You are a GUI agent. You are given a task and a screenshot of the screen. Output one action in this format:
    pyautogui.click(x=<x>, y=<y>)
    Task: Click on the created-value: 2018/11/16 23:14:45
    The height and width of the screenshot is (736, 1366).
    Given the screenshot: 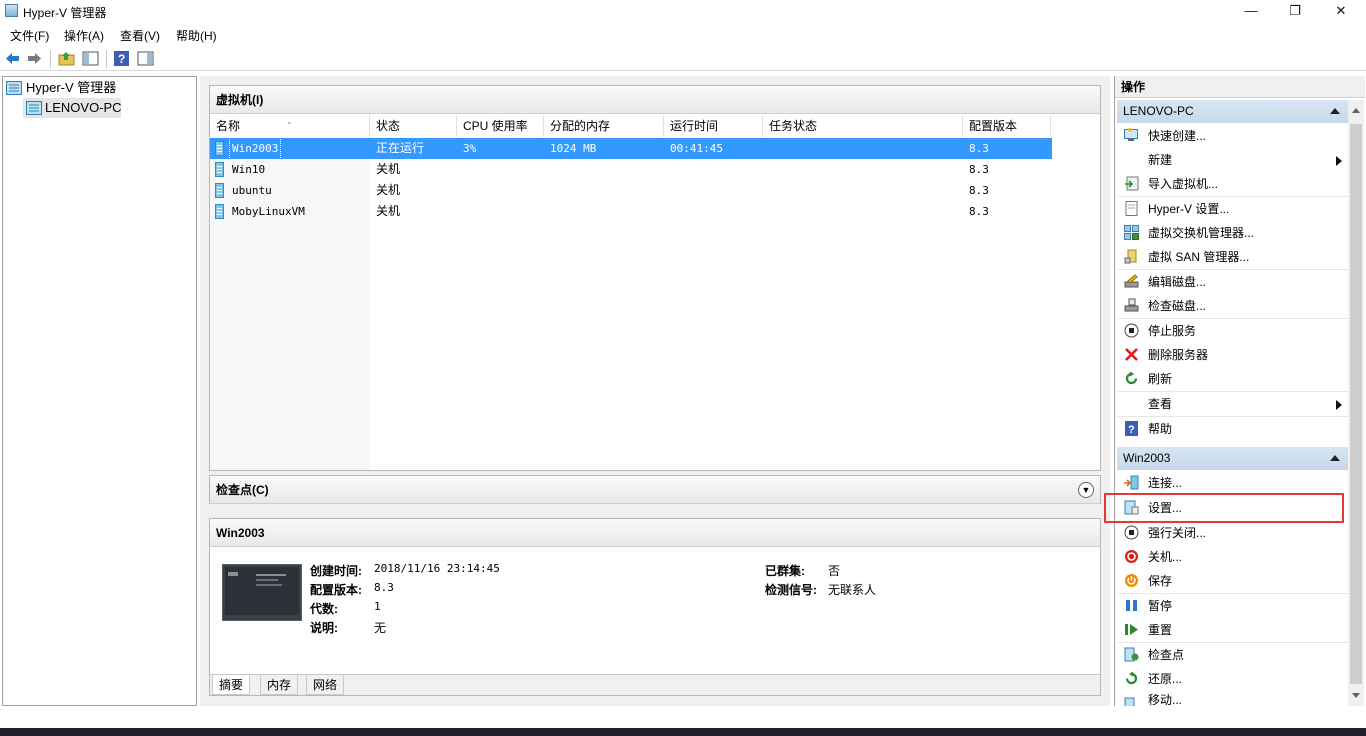 What is the action you would take?
    pyautogui.click(x=437, y=568)
    